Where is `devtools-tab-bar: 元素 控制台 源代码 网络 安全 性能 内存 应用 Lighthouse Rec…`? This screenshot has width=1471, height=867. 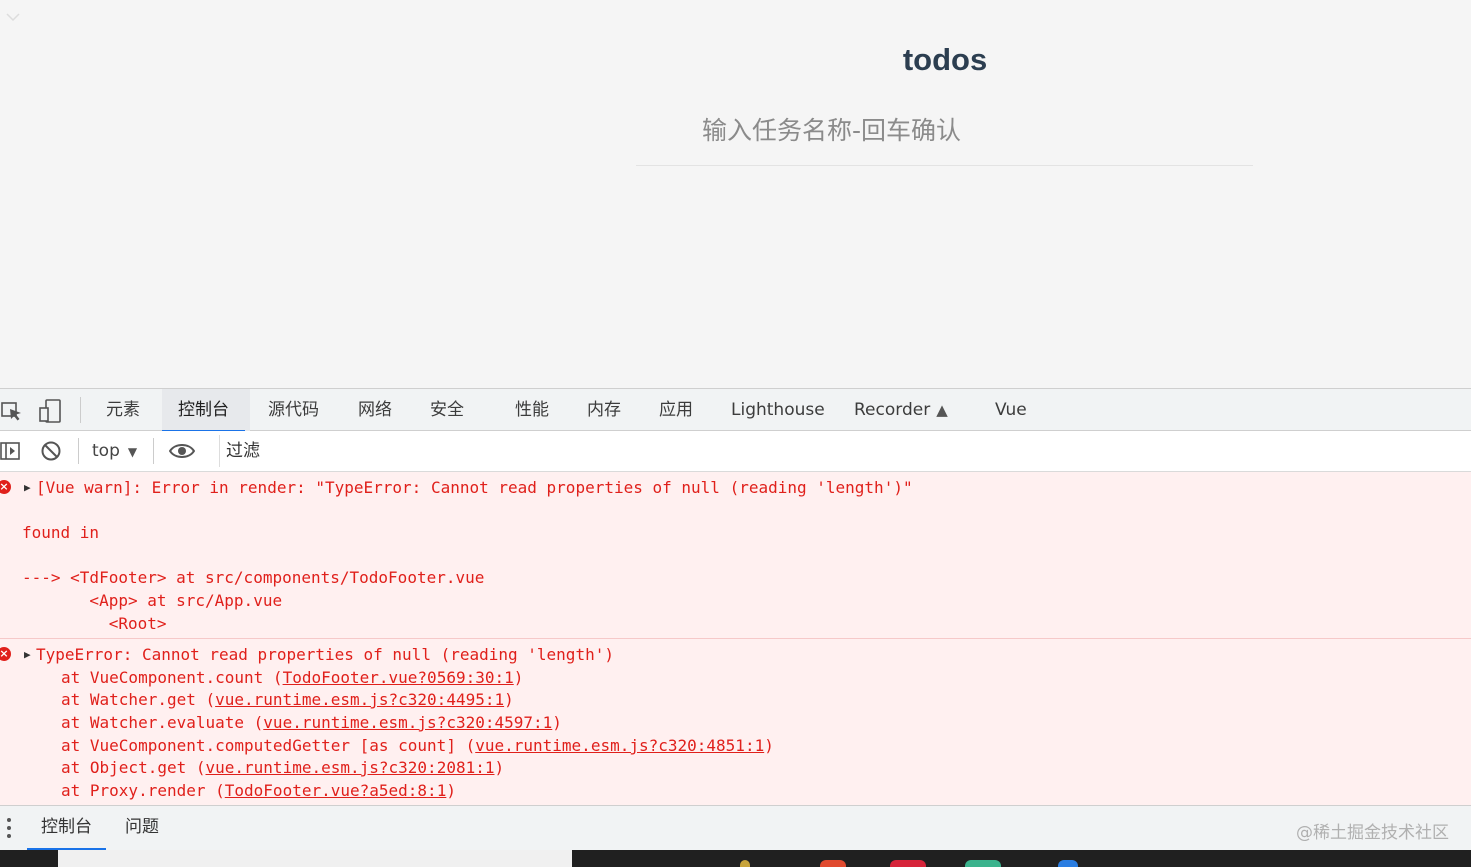 devtools-tab-bar: 元素 控制台 源代码 网络 安全 性能 内存 应用 Lighthouse Rec… is located at coordinates (735, 410).